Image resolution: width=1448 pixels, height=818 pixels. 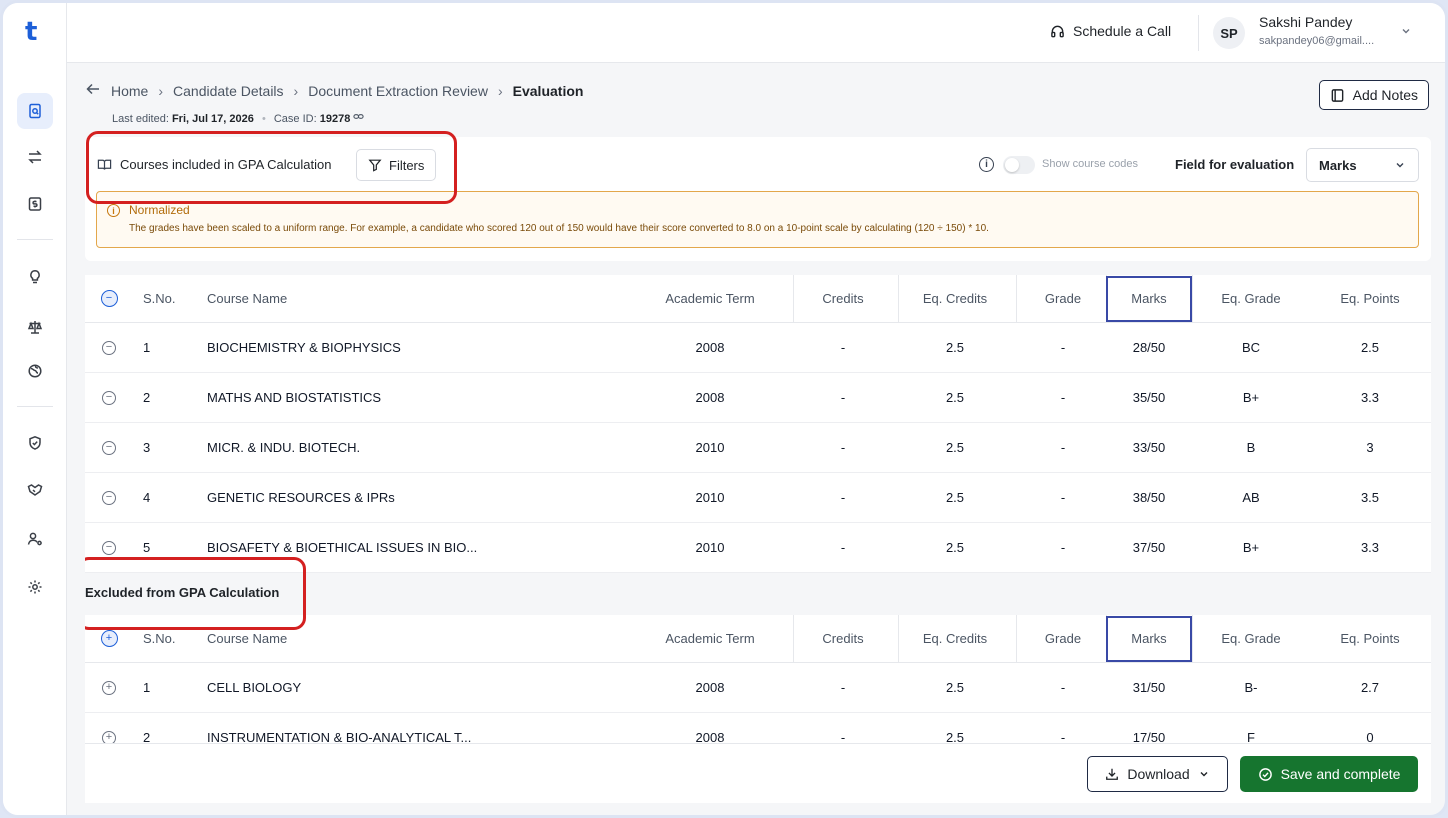 What do you see at coordinates (254, 687) in the screenshot?
I see `cell-name: CELL BIOLOGY` at bounding box center [254, 687].